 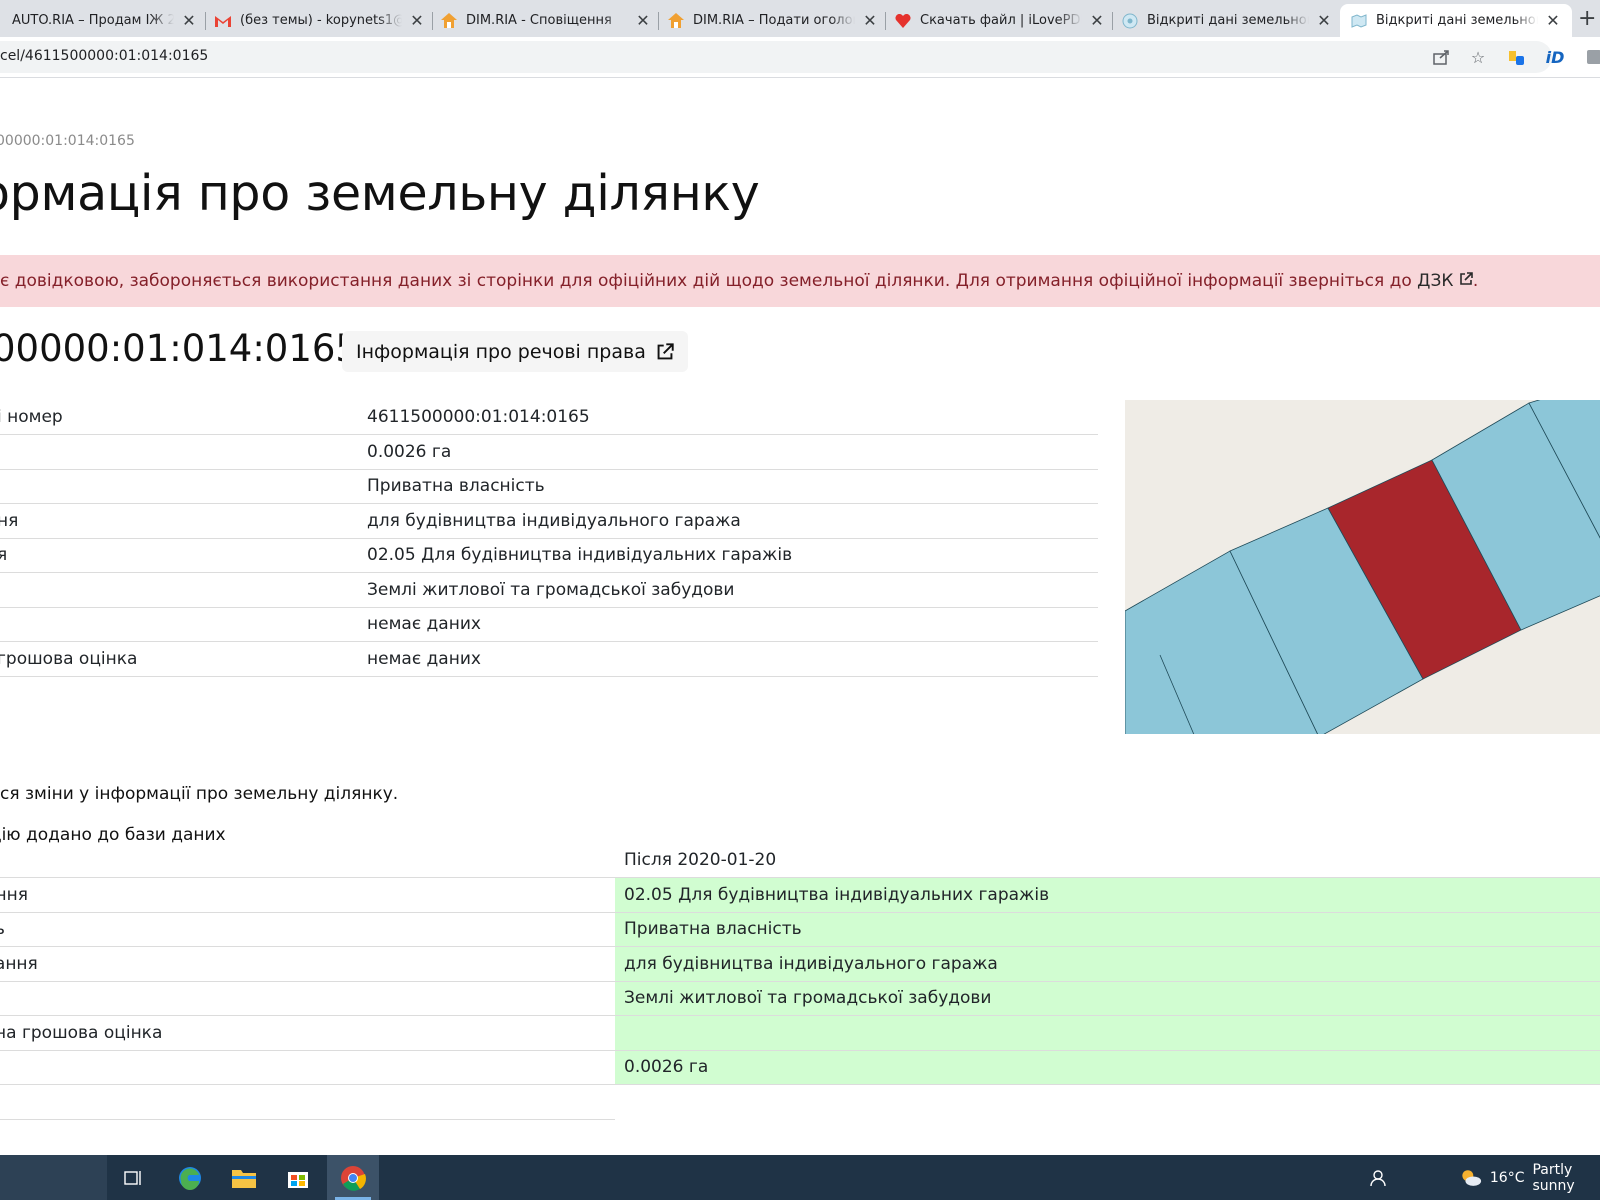 What do you see at coordinates (1107, 860) in the screenshot?
I see `row-value: Після 2020-01-20` at bounding box center [1107, 860].